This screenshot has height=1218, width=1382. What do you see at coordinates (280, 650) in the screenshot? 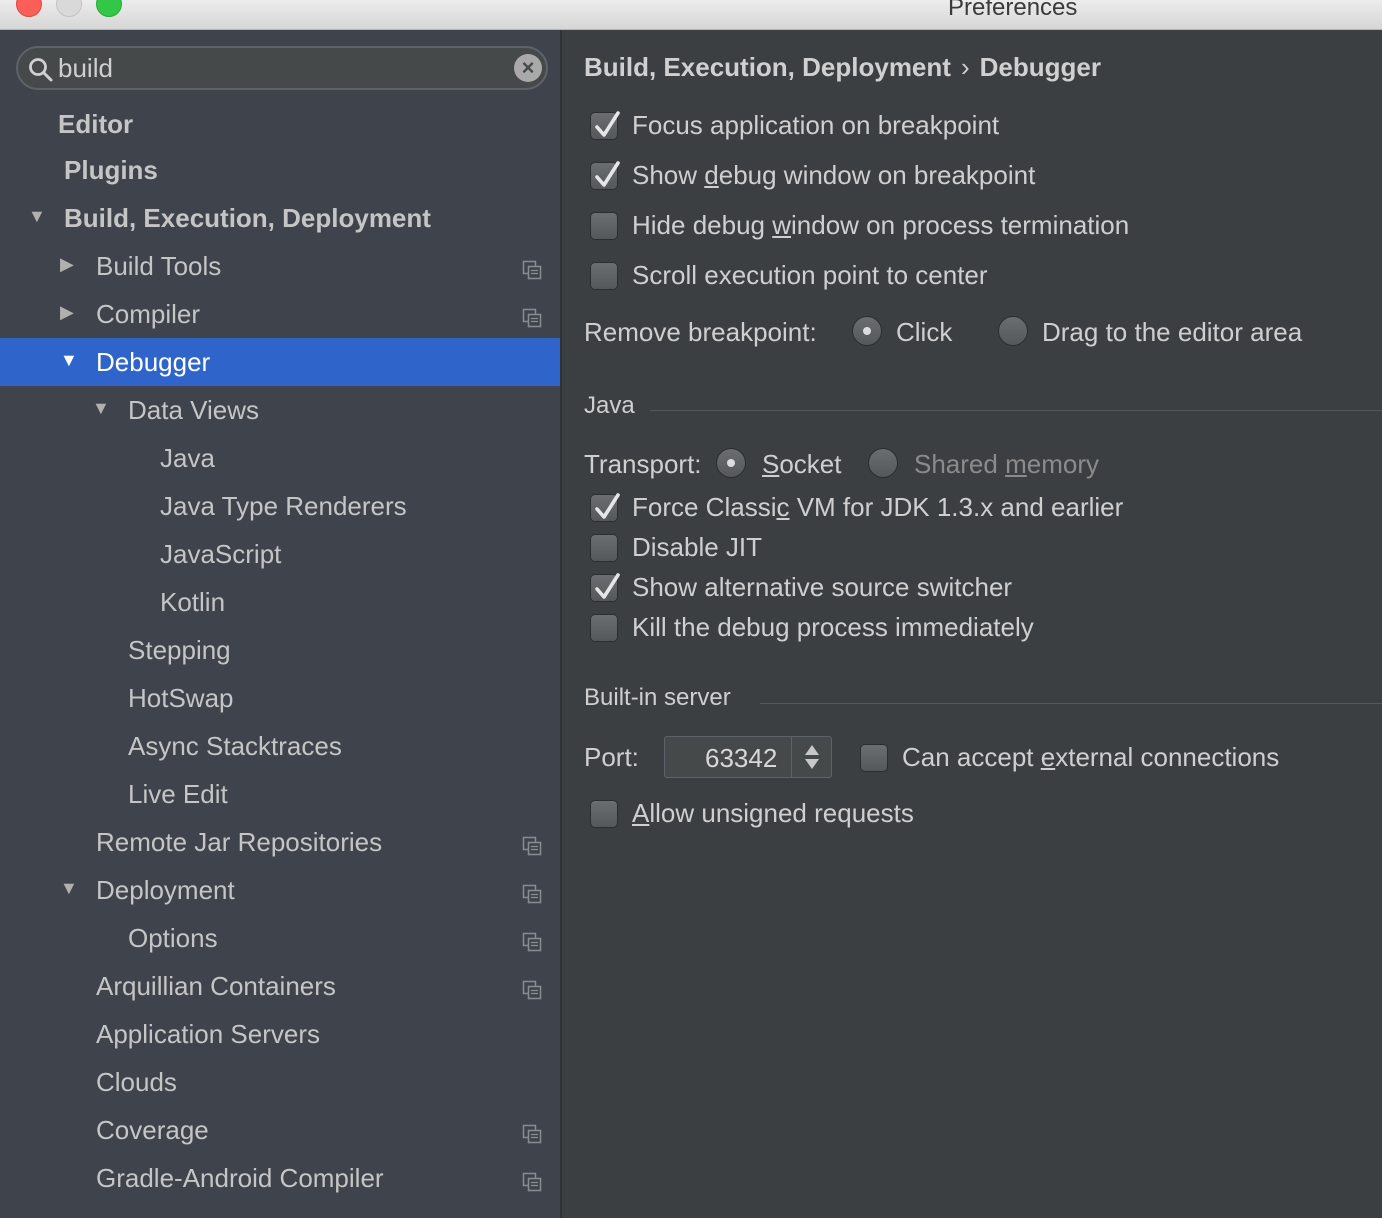
I see `tree-item-stepping: Stepping` at bounding box center [280, 650].